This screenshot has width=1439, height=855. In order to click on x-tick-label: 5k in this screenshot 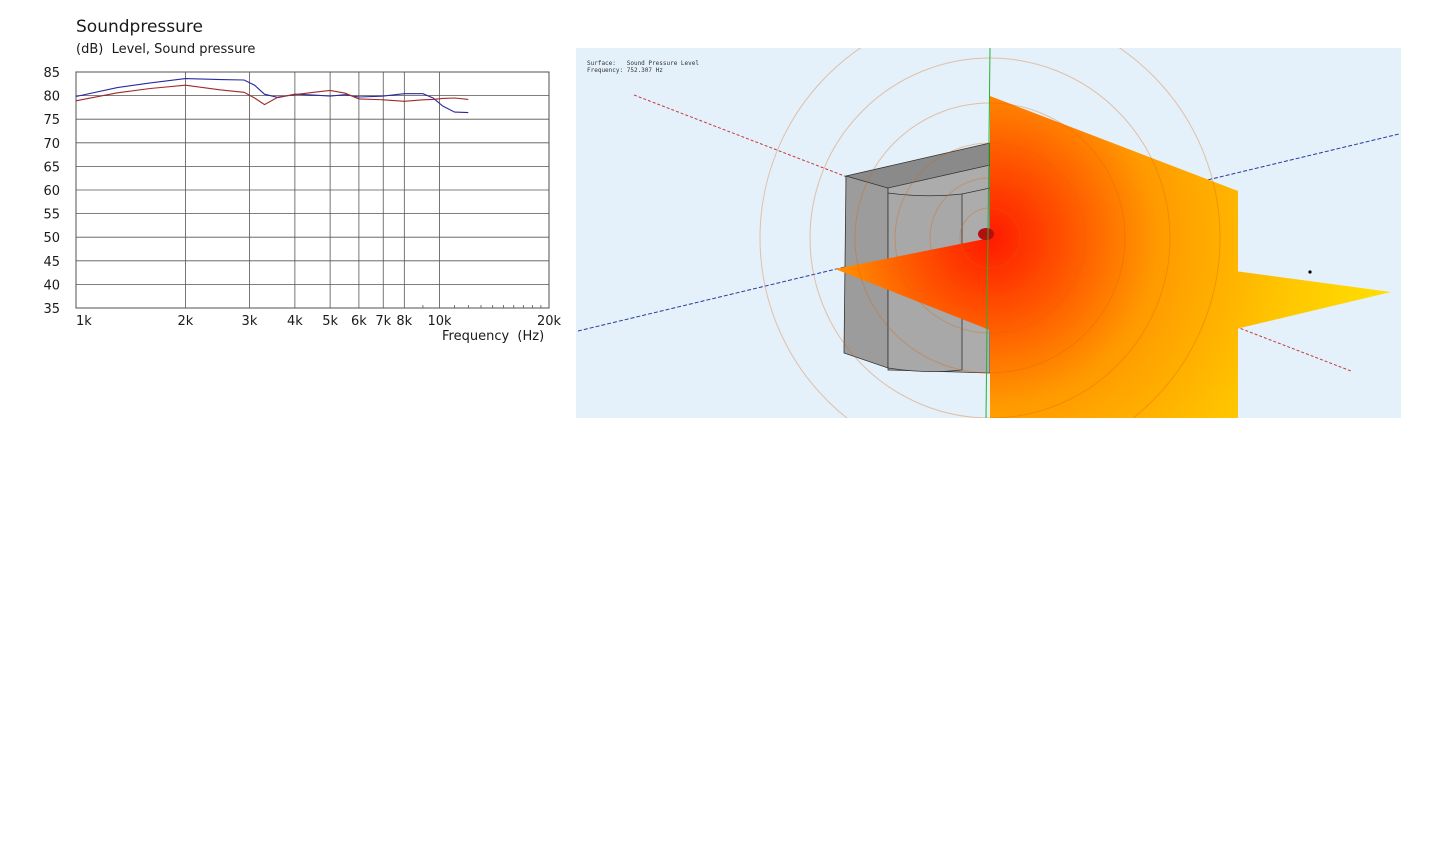, I will do `click(330, 321)`.